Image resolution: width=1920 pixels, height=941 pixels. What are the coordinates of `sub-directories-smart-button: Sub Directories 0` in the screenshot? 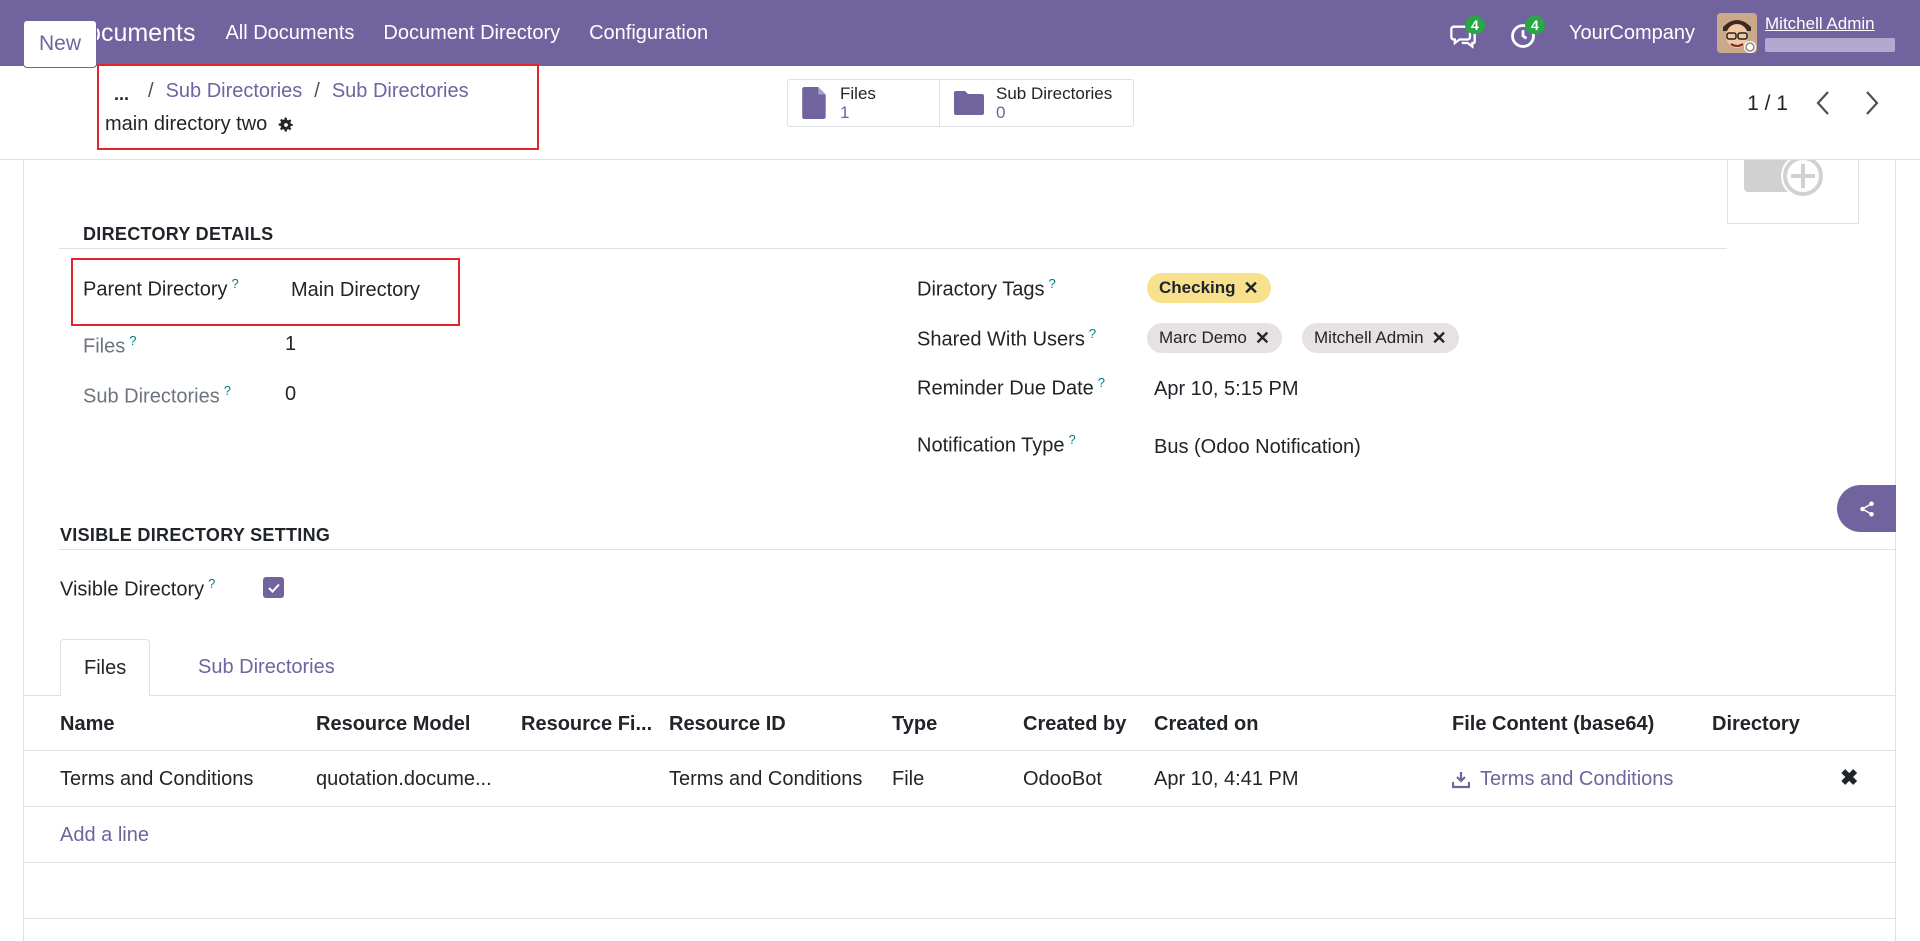 It's located at (1036, 103).